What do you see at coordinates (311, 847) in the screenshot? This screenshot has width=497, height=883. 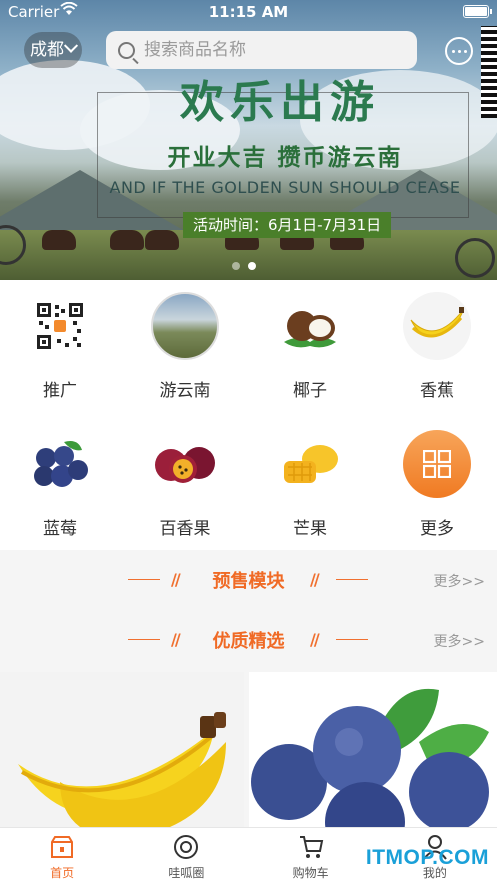 I see `cart-icon` at bounding box center [311, 847].